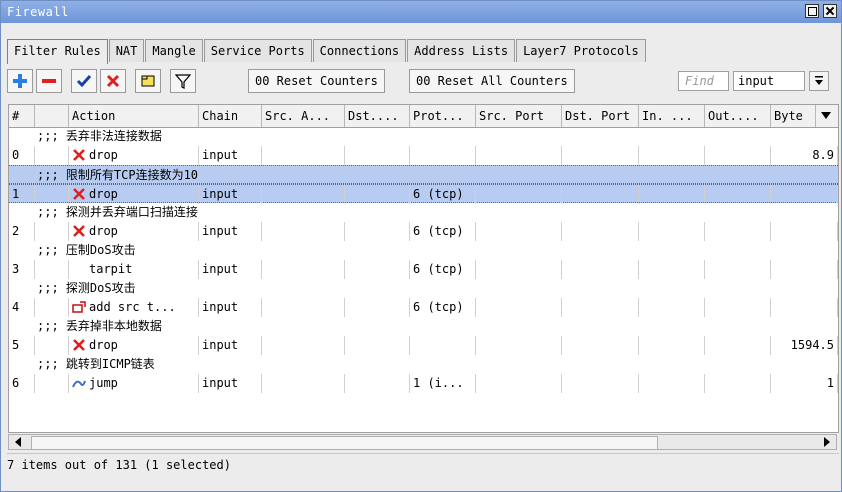  What do you see at coordinates (103, 231) in the screenshot?
I see `cell-action-text: drop` at bounding box center [103, 231].